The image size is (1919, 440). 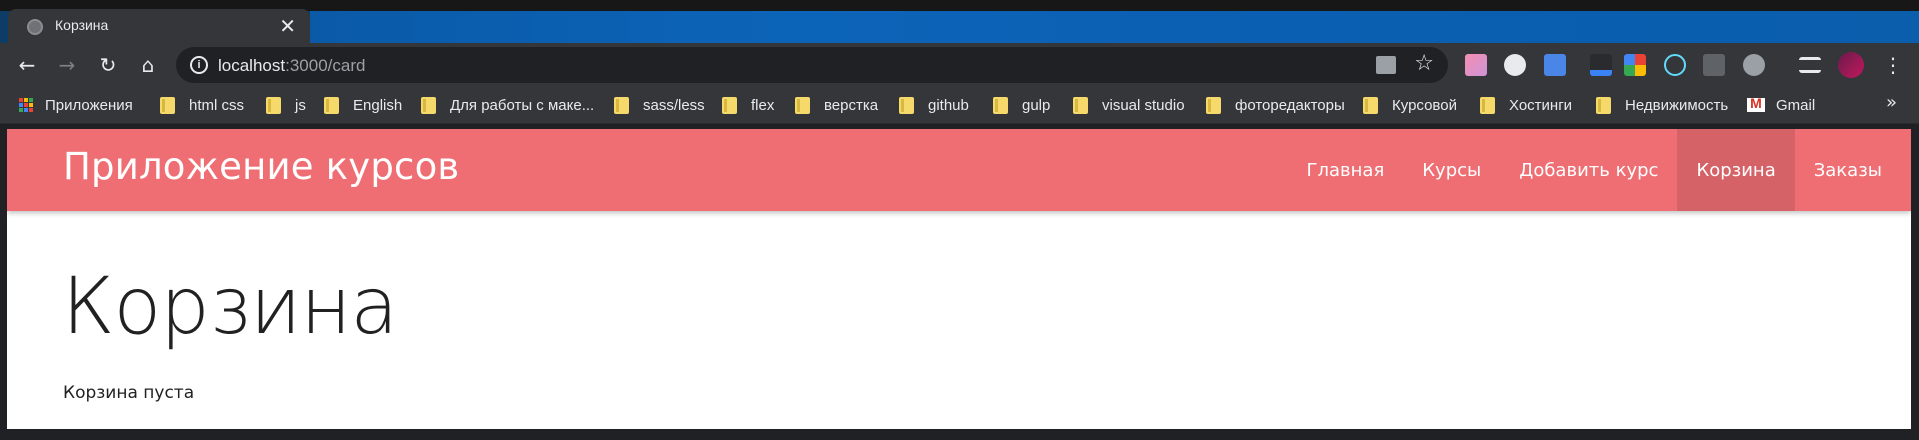 I want to click on react-devtools-icon, so click(x=1675, y=65).